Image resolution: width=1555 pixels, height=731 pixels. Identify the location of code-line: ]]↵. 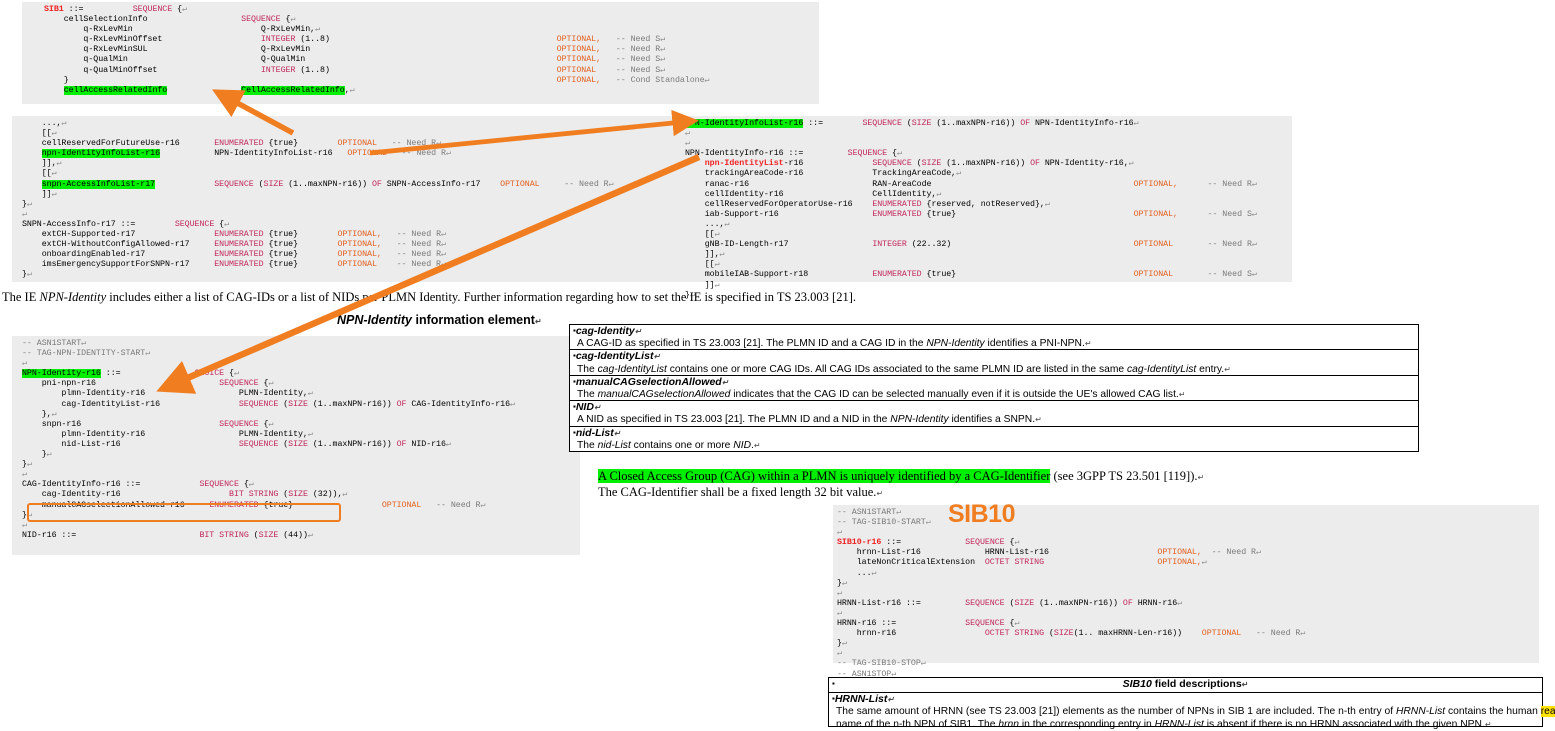
(39, 194).